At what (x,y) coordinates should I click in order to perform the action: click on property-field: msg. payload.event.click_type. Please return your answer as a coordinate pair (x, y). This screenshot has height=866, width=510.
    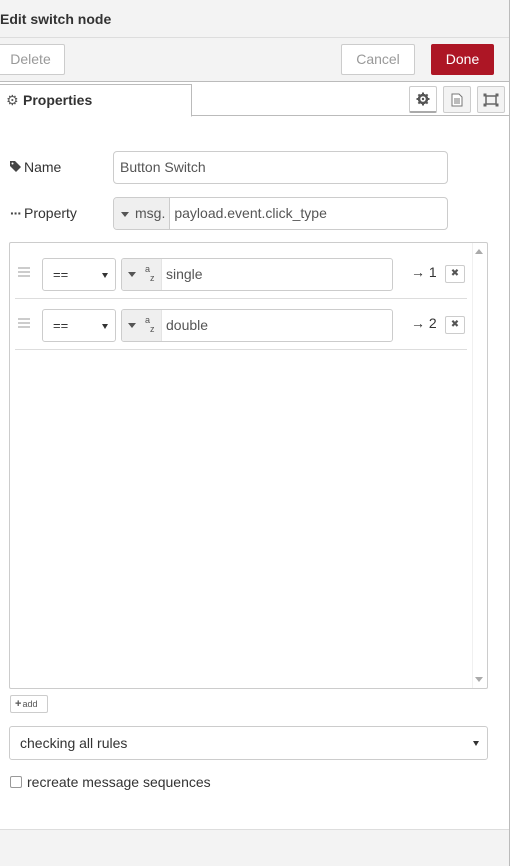
    Looking at the image, I should click on (280, 213).